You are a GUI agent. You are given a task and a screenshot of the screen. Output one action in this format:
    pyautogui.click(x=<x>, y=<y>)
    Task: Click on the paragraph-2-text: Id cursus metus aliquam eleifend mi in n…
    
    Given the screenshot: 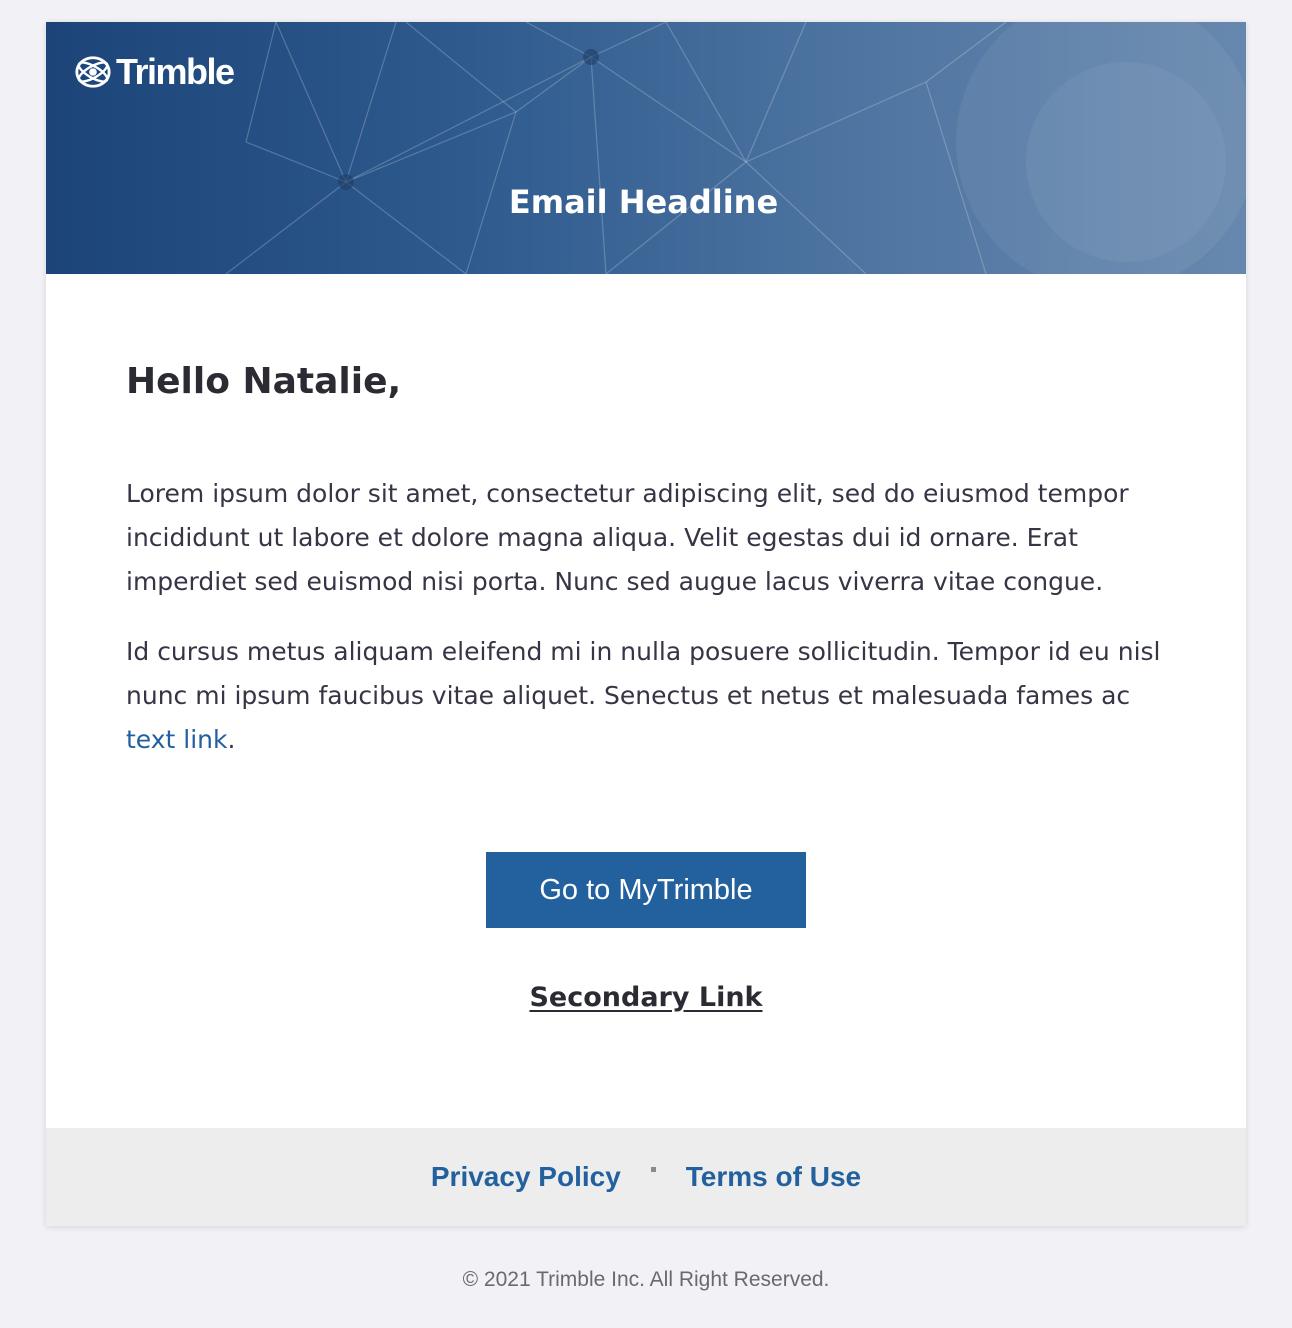 What is the action you would take?
    pyautogui.click(x=643, y=673)
    